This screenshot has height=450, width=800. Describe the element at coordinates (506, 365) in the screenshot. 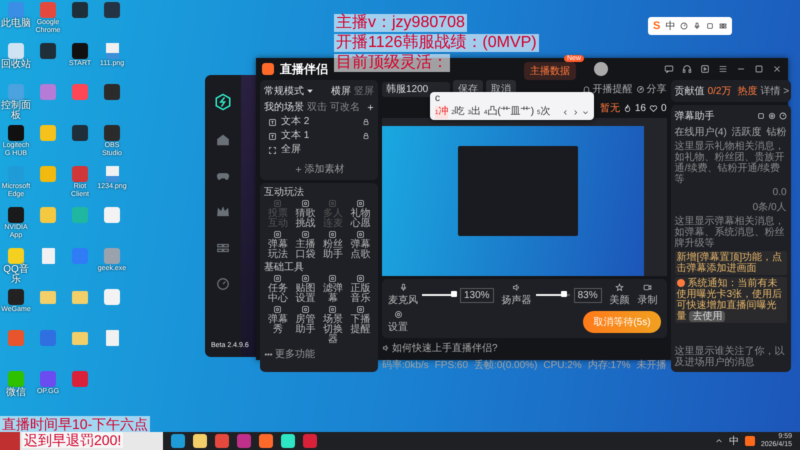

I see `stat-text: 丢帧:0(0.00%)` at that location.